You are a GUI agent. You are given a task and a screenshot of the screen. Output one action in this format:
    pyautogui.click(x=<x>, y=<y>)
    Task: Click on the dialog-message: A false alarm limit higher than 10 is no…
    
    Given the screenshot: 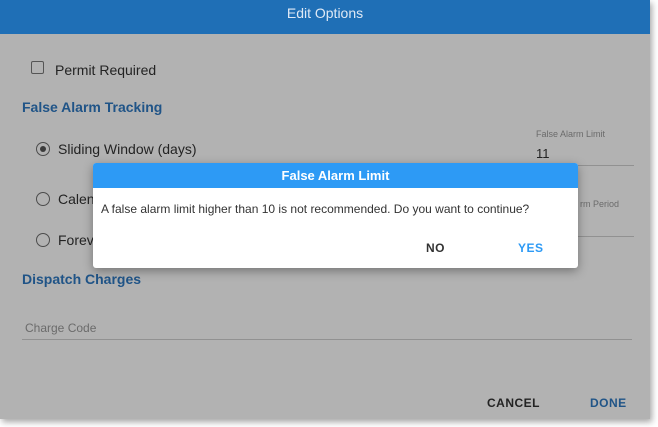 What is the action you would take?
    pyautogui.click(x=315, y=209)
    